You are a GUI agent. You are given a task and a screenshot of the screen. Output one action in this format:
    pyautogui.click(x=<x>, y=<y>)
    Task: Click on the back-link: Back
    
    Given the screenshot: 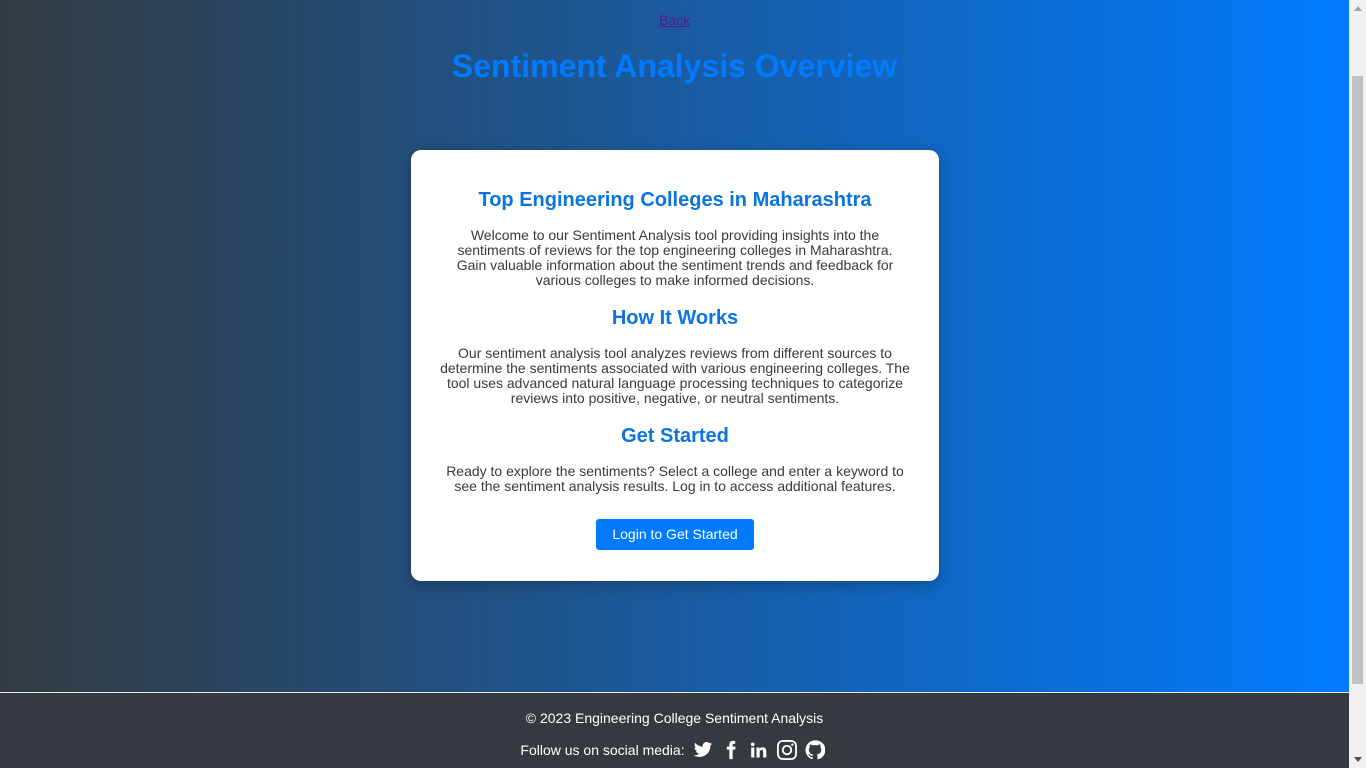 What is the action you would take?
    pyautogui.click(x=674, y=20)
    